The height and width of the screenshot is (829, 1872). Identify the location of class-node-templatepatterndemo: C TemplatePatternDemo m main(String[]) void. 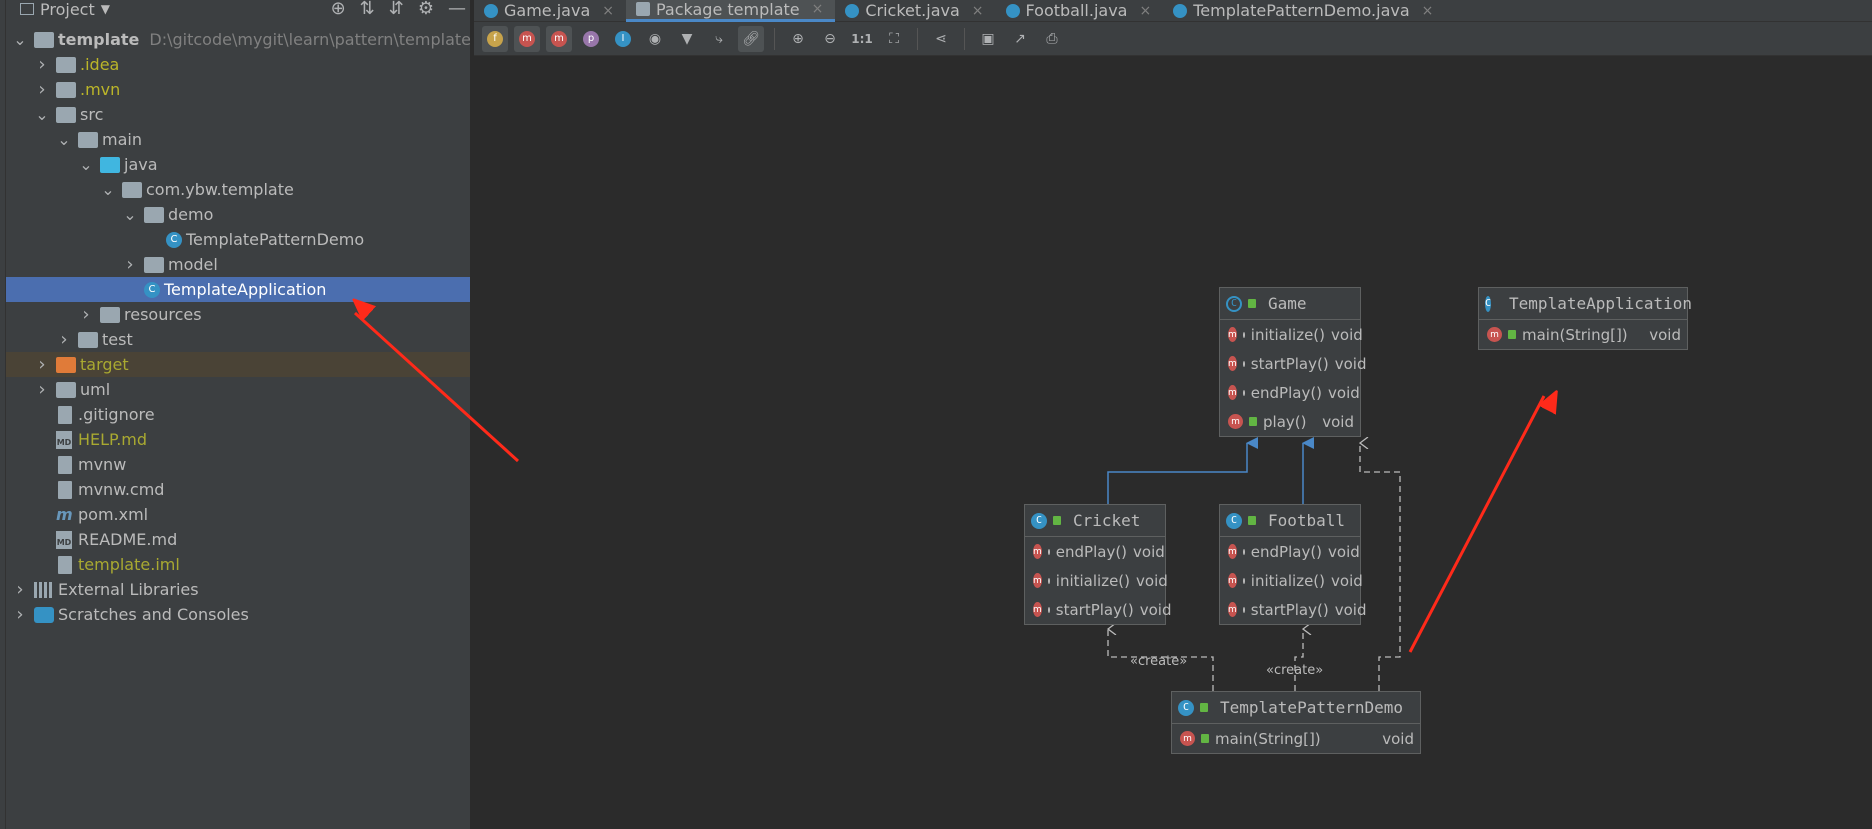
(1296, 722).